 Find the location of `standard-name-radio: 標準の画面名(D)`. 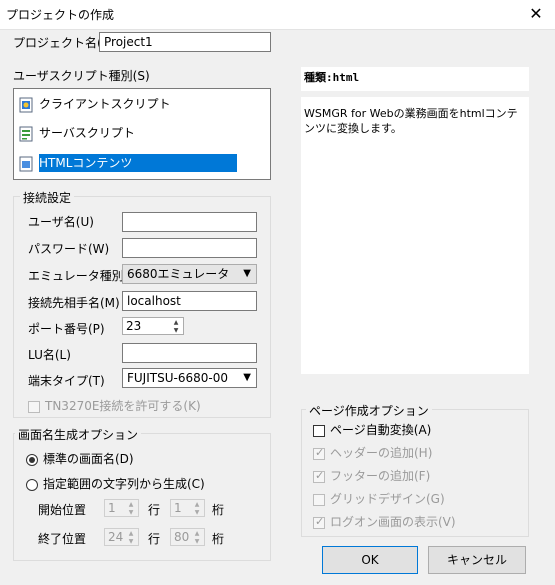

standard-name-radio: 標準の画面名(D) is located at coordinates (80, 458).